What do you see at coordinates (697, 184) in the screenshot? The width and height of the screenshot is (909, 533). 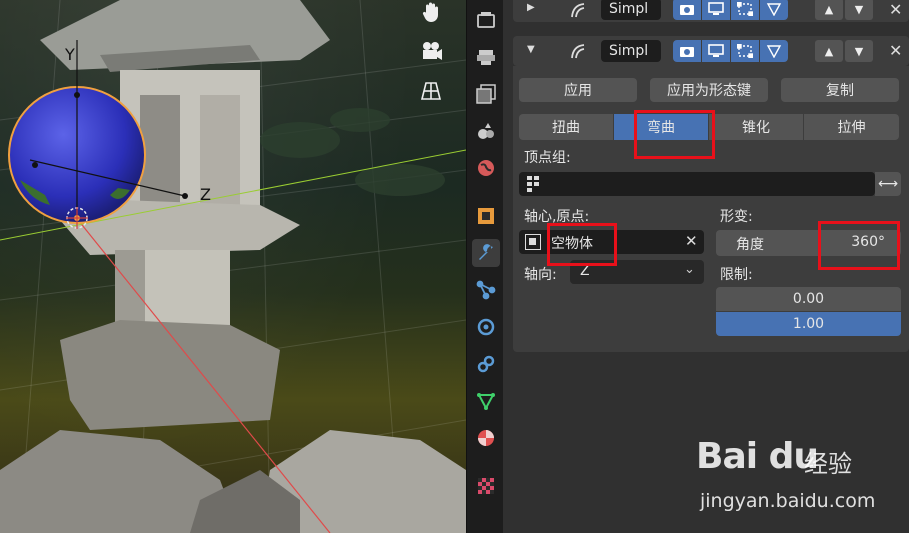 I see `vertex-group-field` at bounding box center [697, 184].